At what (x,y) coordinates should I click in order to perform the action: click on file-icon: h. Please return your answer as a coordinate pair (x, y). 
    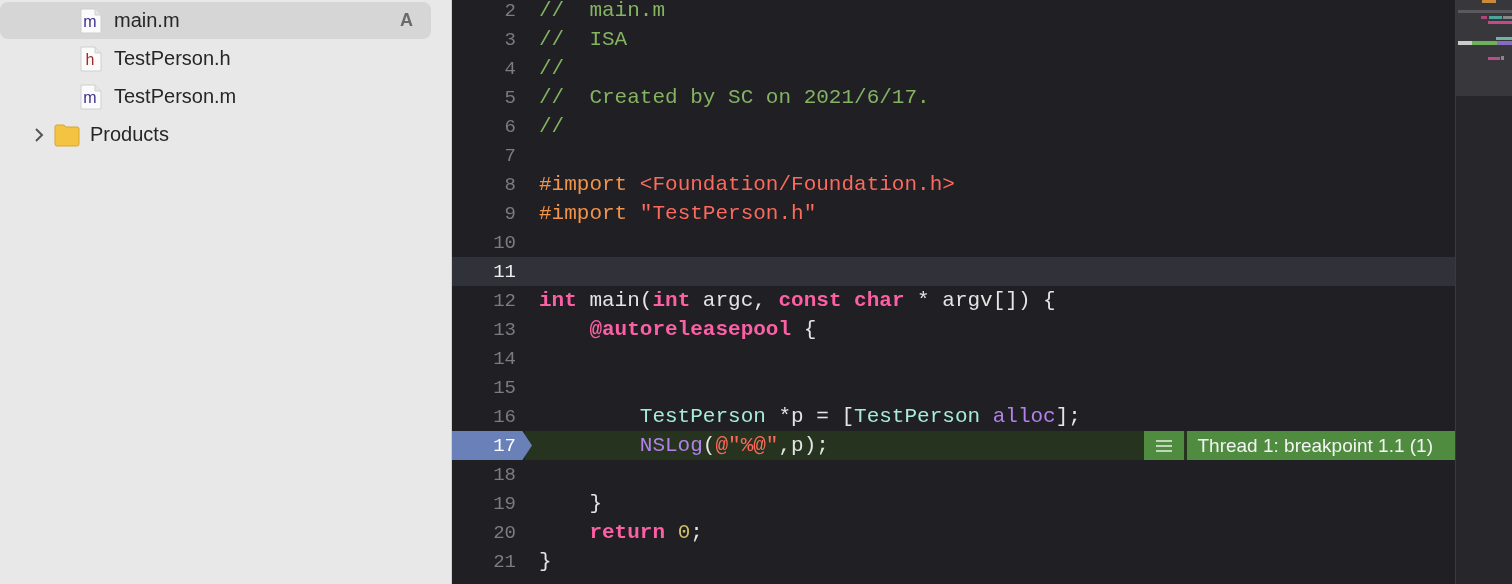
    Looking at the image, I should click on (91, 58).